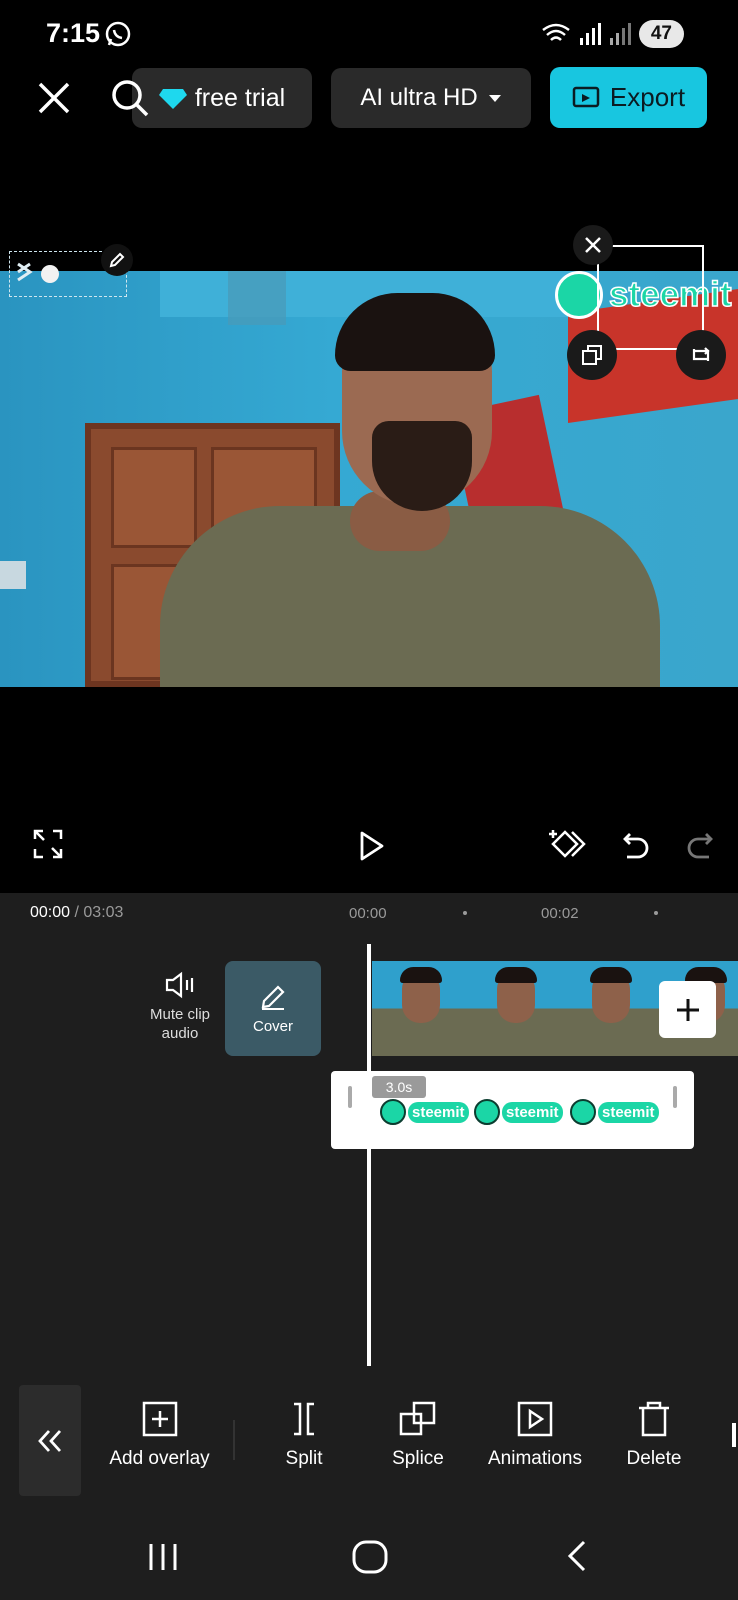 This screenshot has height=1600, width=738. I want to click on whatsapp-icon, so click(118, 34).